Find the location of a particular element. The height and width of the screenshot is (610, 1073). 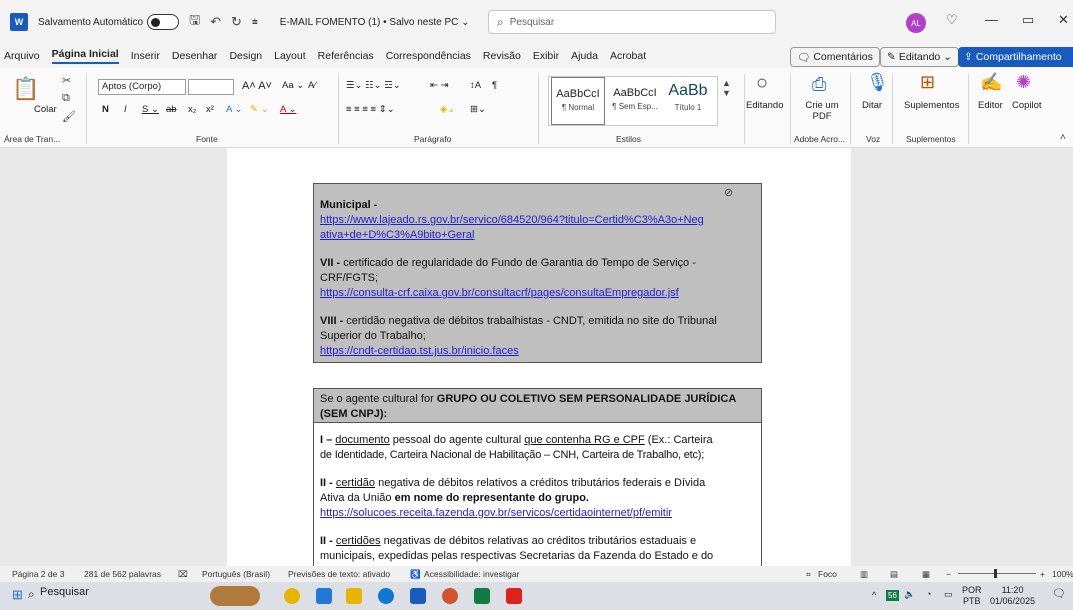

zoom-slider is located at coordinates (997, 573).